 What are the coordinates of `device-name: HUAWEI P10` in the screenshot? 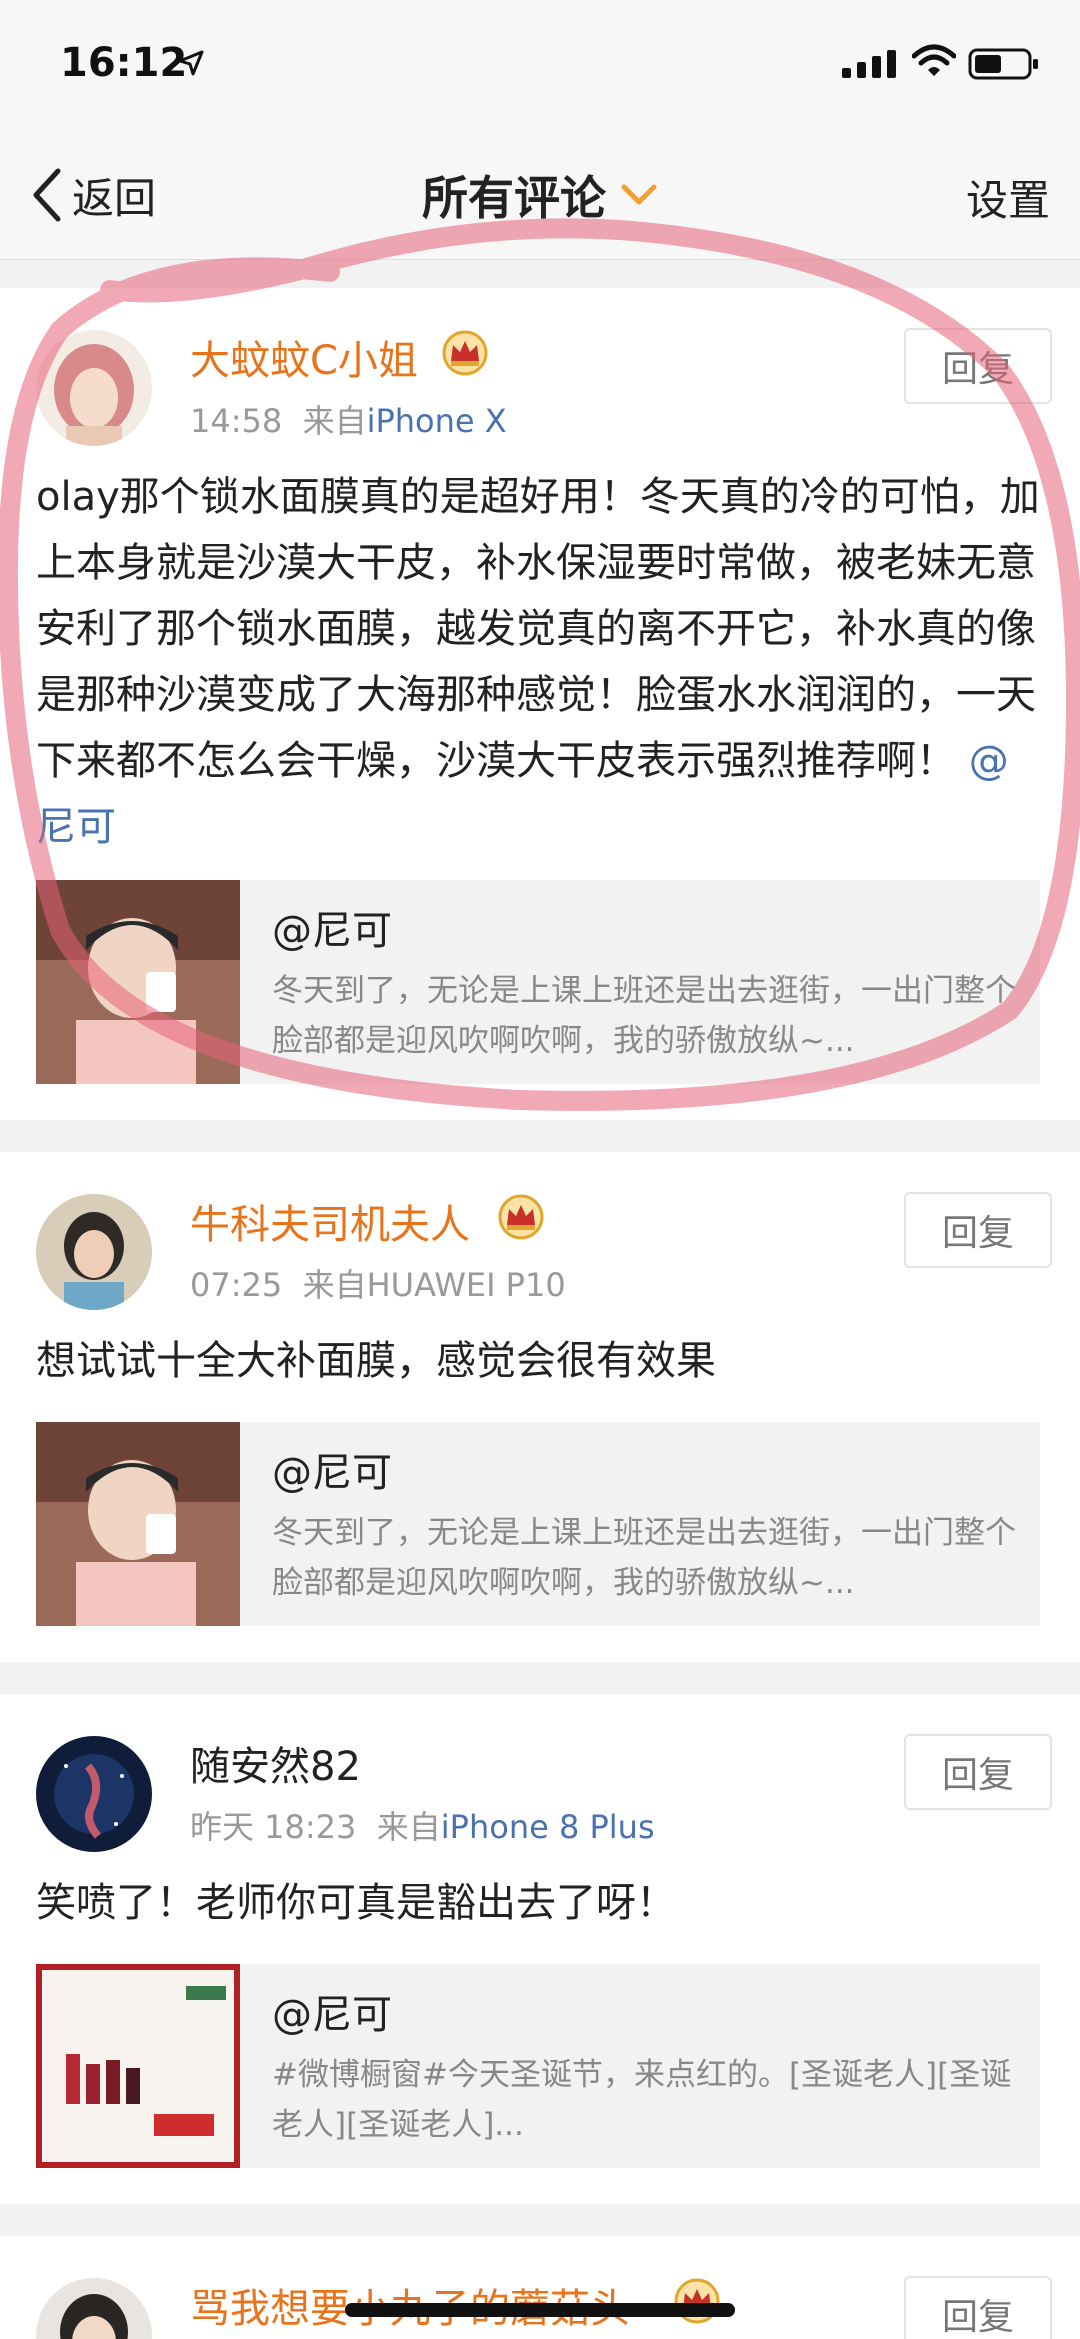 It's located at (466, 1285).